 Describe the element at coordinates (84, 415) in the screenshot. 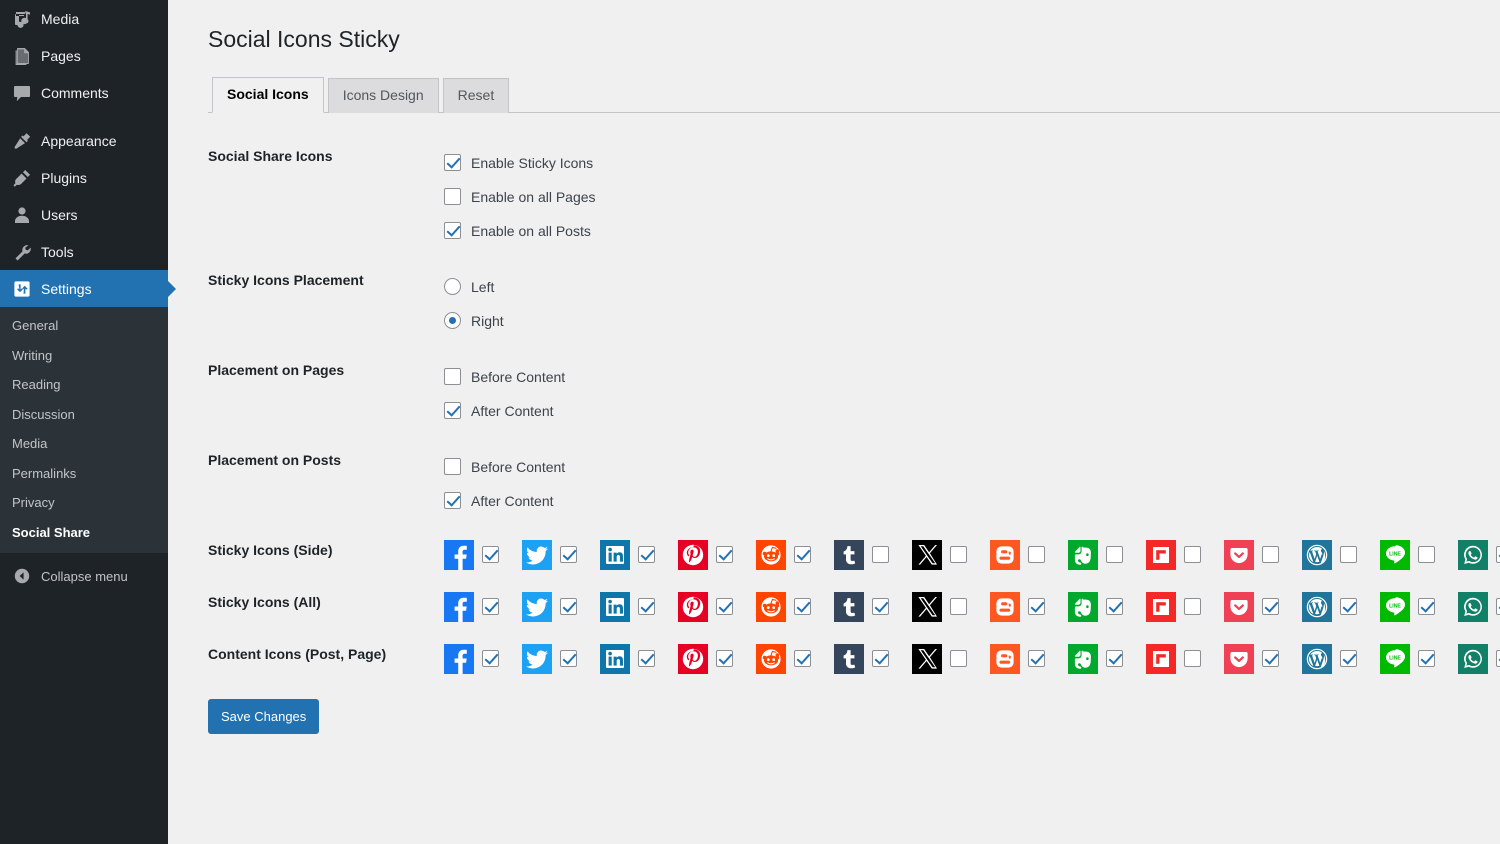

I see `submenu-item-discussion: Discussion` at that location.